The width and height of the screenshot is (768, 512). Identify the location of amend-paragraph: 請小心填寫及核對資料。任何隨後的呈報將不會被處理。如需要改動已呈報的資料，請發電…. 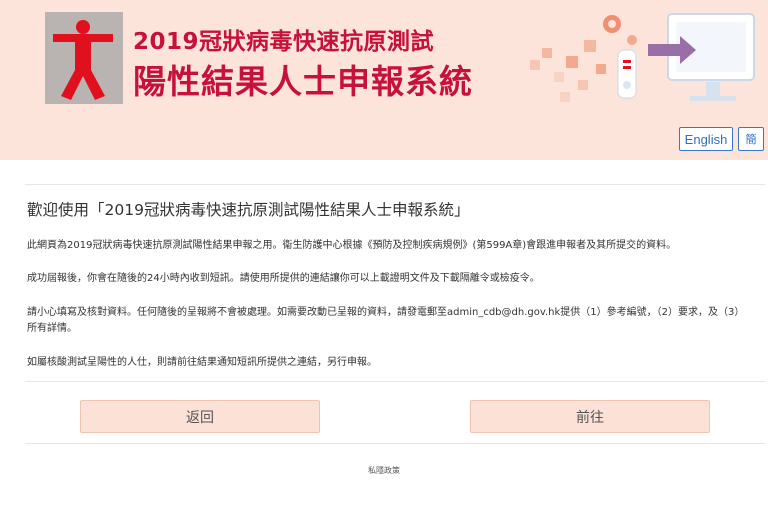
(386, 320).